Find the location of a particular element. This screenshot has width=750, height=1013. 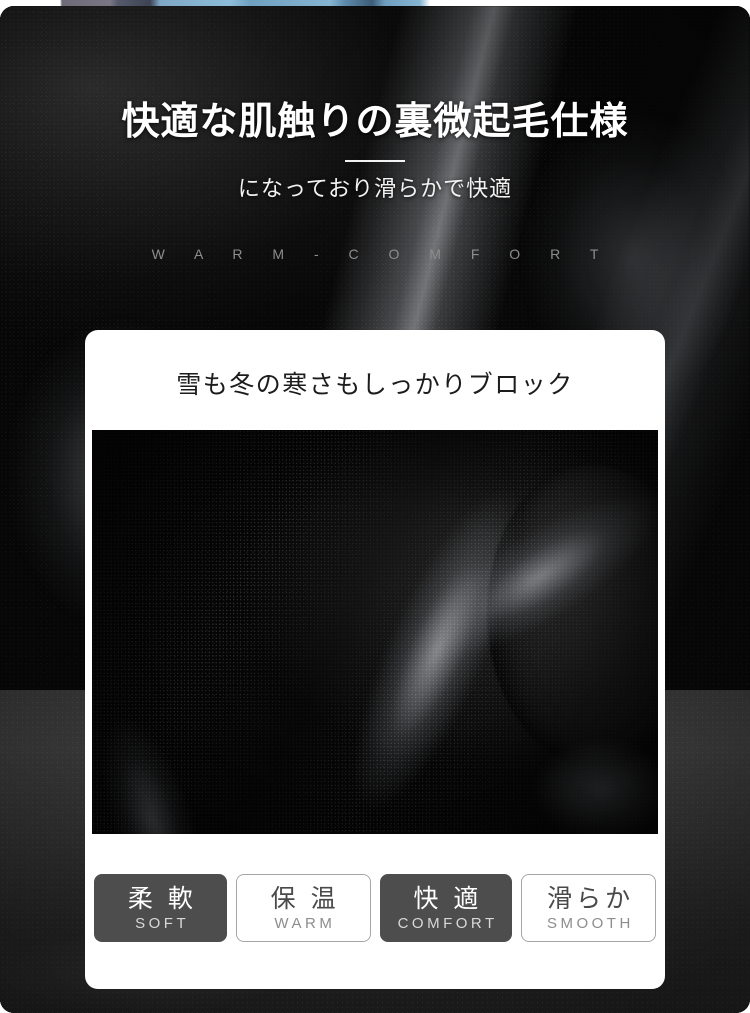

badge-label-en: SOFT is located at coordinates (162, 923).